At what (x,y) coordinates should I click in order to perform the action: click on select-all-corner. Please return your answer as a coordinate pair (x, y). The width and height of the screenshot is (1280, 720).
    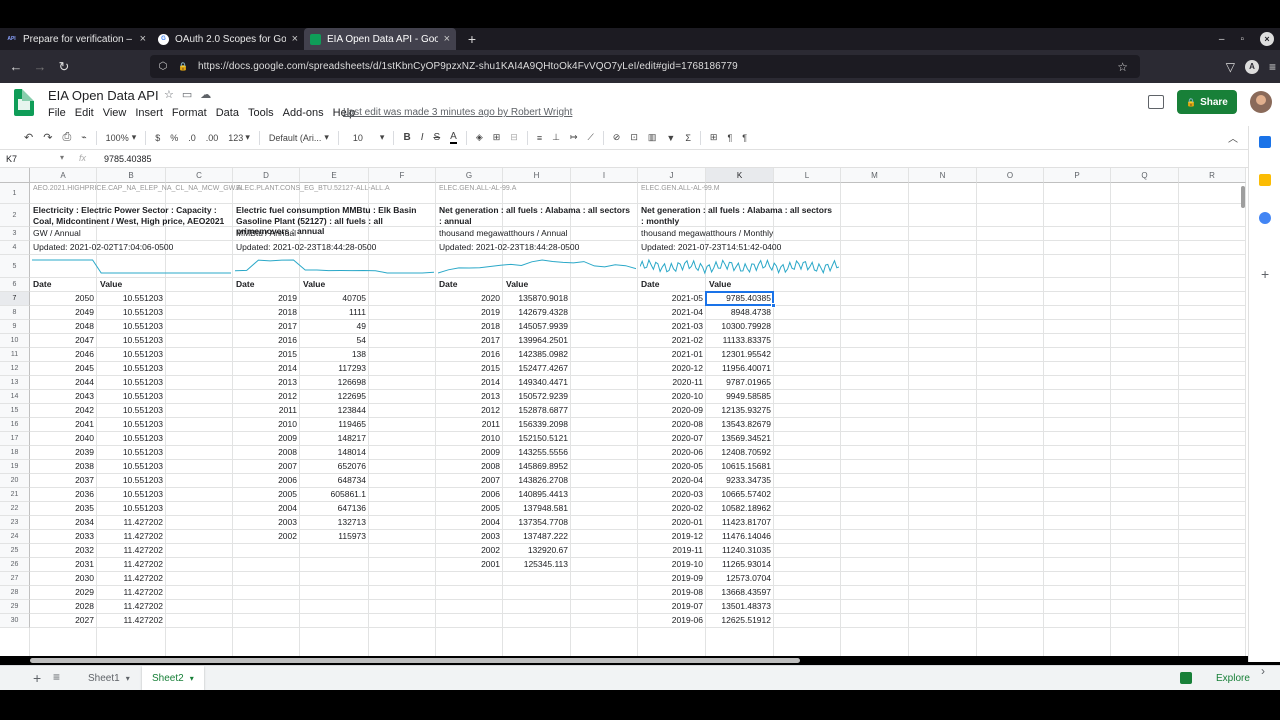
    Looking at the image, I should click on (15, 175).